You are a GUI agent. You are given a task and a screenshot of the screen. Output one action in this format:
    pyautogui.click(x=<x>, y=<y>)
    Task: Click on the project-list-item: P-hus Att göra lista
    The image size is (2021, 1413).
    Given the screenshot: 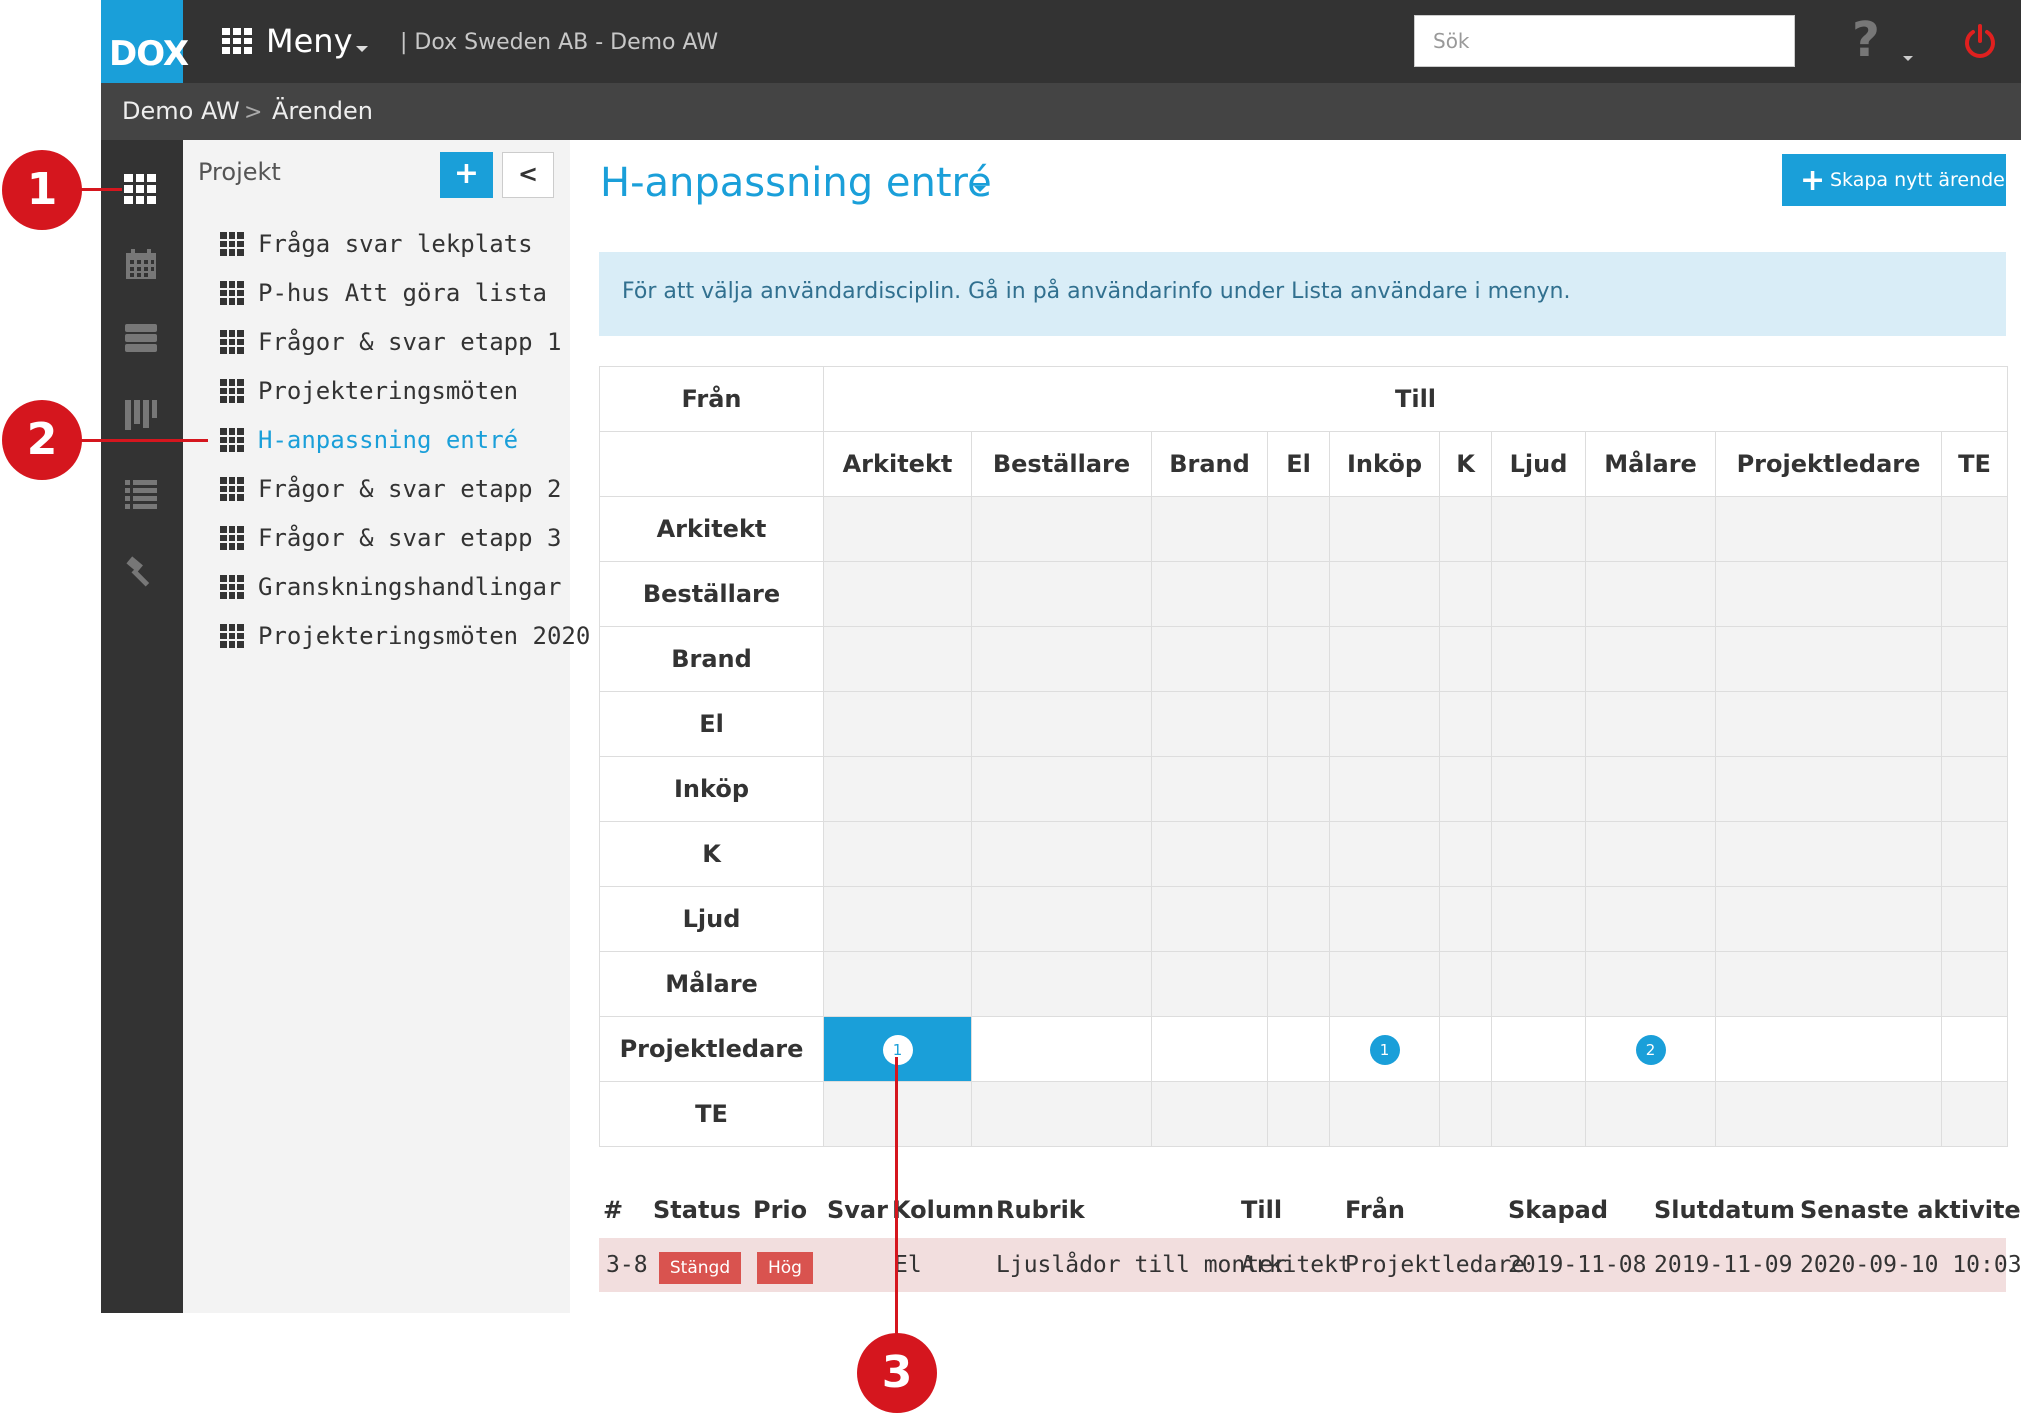 What is the action you would take?
    pyautogui.click(x=383, y=293)
    